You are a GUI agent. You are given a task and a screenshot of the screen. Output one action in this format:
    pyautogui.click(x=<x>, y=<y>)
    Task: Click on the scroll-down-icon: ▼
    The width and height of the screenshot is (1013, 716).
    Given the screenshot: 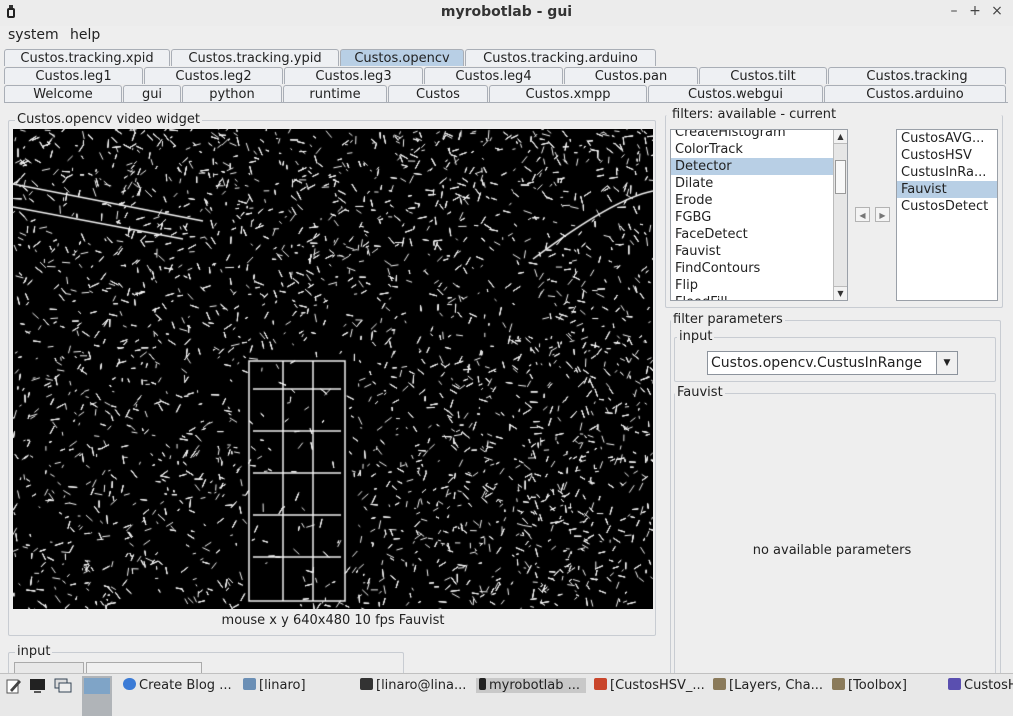 What is the action you would take?
    pyautogui.click(x=840, y=293)
    